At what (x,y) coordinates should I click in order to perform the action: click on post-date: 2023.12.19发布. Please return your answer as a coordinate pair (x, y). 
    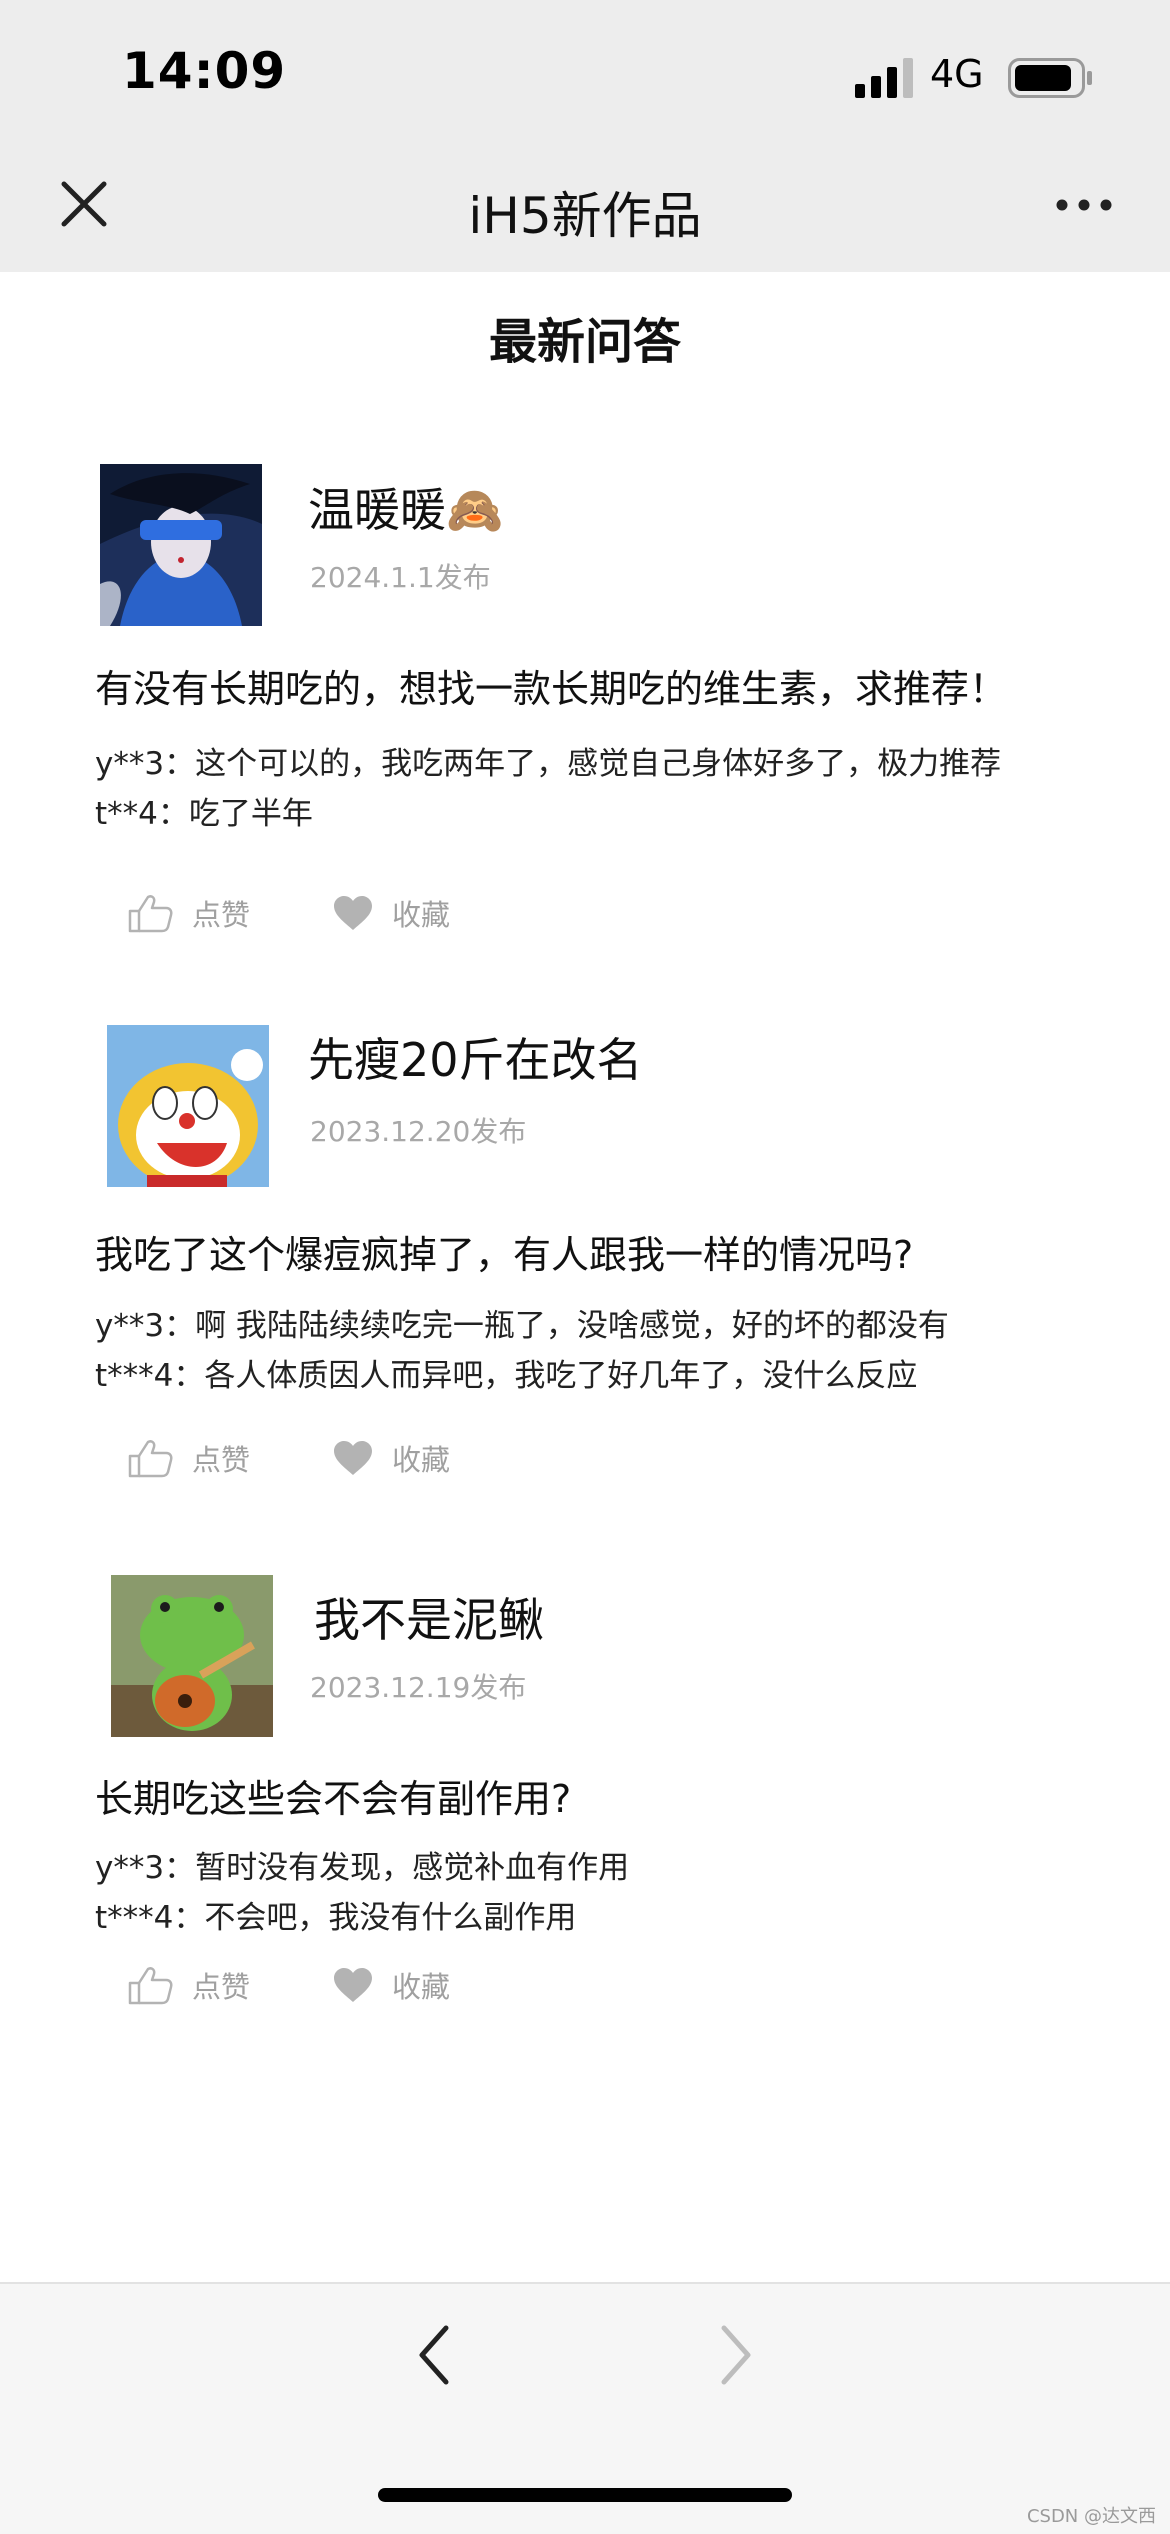
    Looking at the image, I should click on (418, 1687).